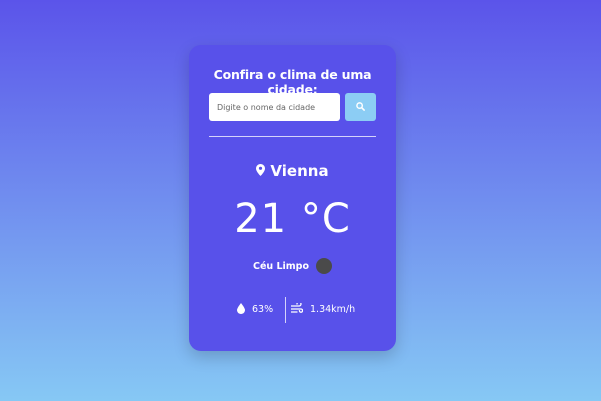 Image resolution: width=601 pixels, height=401 pixels. I want to click on wind-detail: 1.34km/h, so click(323, 310).